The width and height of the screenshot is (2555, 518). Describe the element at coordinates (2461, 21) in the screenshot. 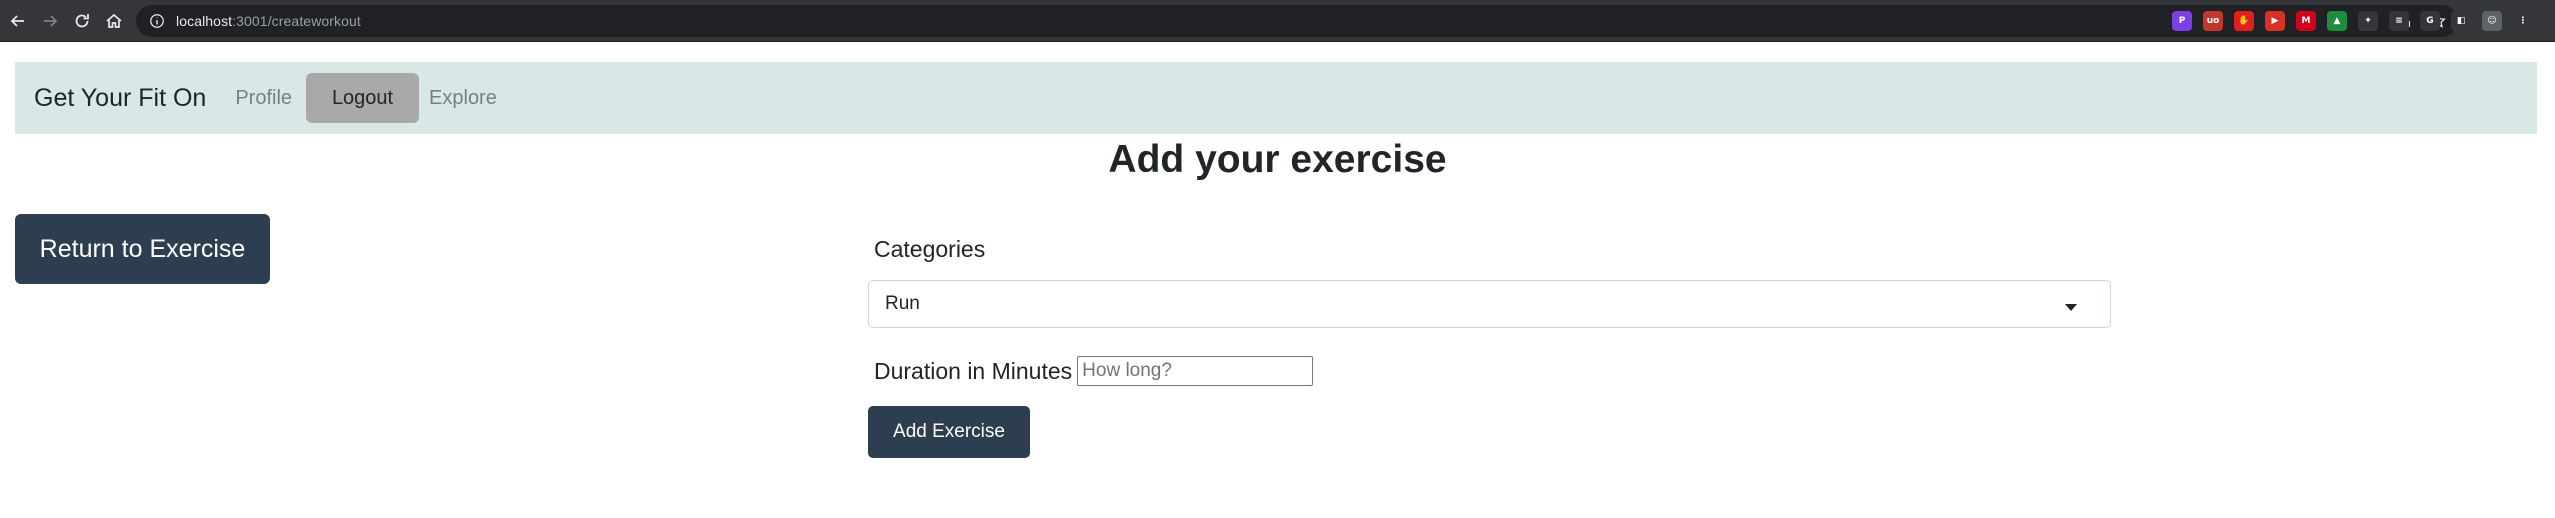

I see `side-panel-icon: ◧` at that location.